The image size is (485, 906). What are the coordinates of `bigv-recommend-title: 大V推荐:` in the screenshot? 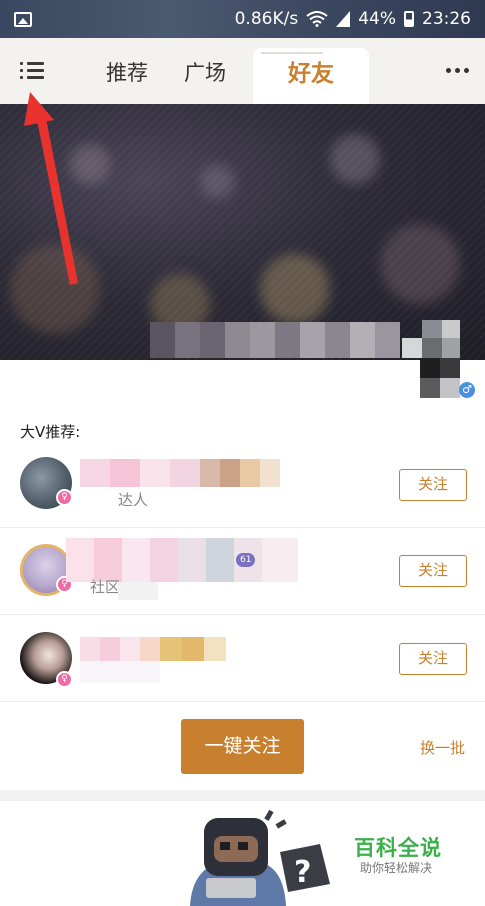 It's located at (50, 432).